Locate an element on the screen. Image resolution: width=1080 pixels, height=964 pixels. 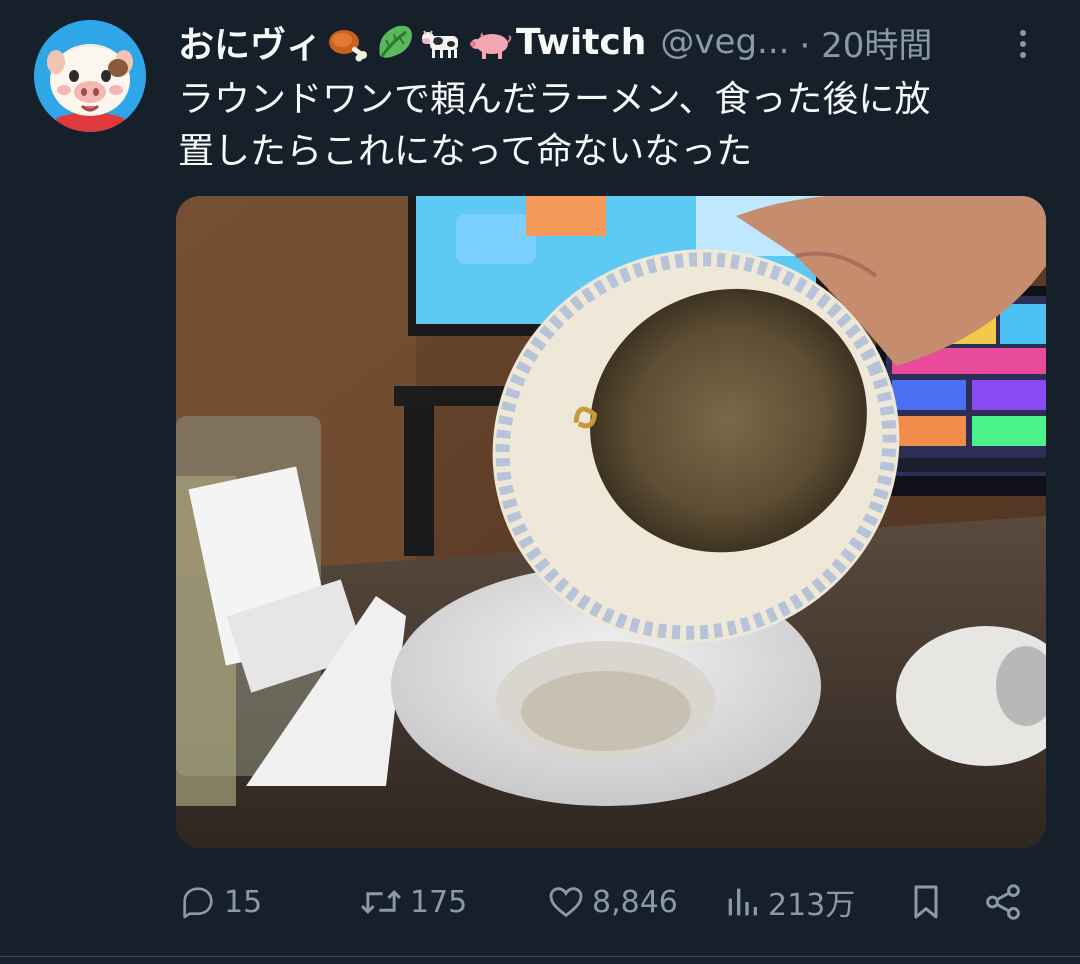
pig-emoji-icon is located at coordinates (491, 45).